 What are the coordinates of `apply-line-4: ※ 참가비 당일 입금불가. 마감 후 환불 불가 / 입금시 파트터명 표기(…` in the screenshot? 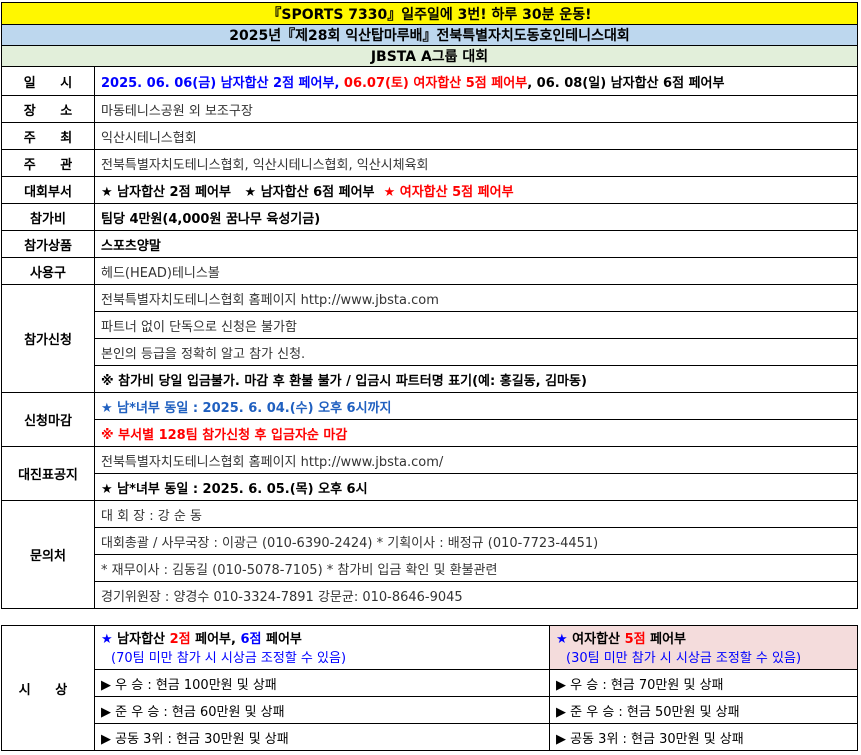 It's located at (476, 379).